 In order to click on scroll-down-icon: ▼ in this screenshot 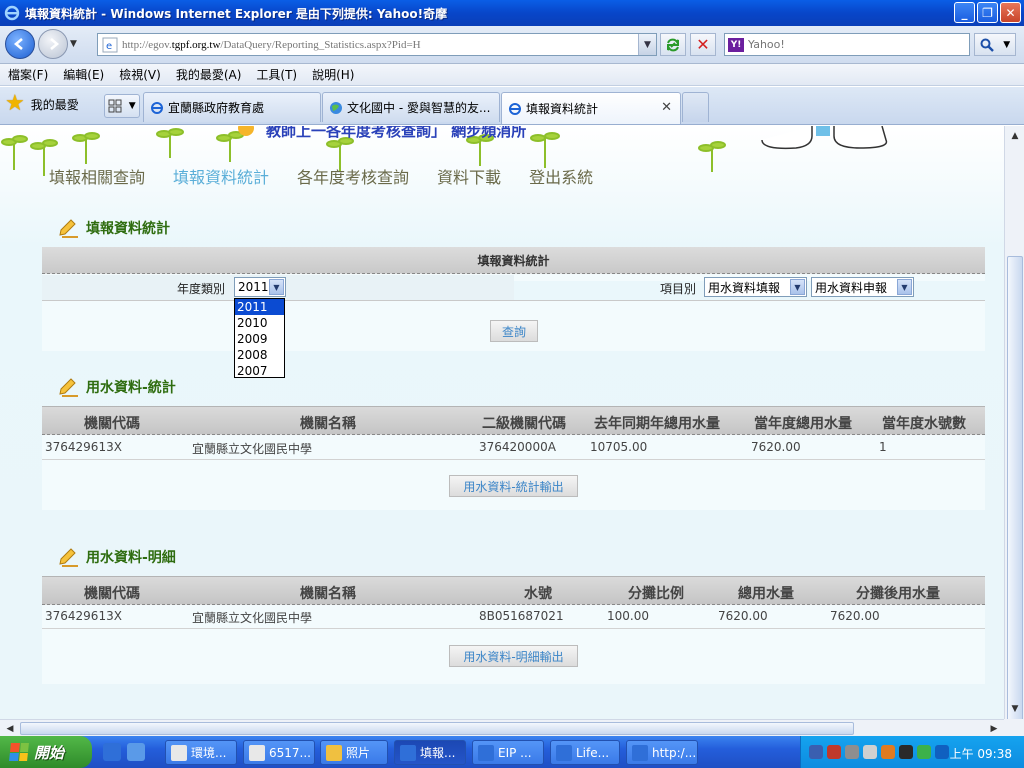, I will do `click(1015, 709)`.